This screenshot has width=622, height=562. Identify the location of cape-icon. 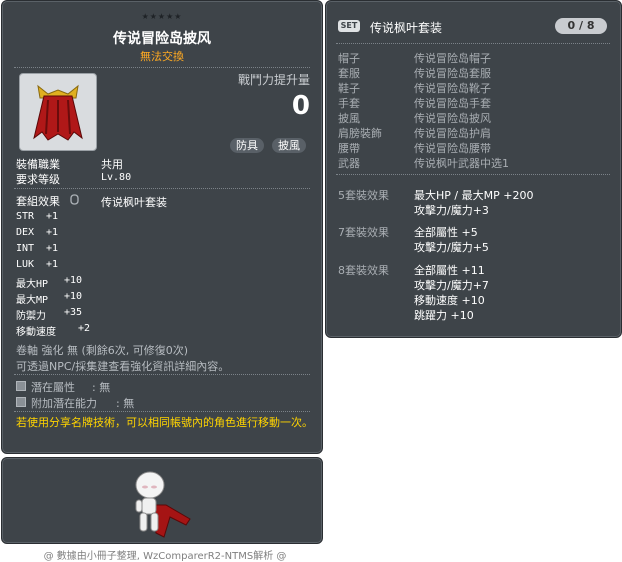
(58, 112).